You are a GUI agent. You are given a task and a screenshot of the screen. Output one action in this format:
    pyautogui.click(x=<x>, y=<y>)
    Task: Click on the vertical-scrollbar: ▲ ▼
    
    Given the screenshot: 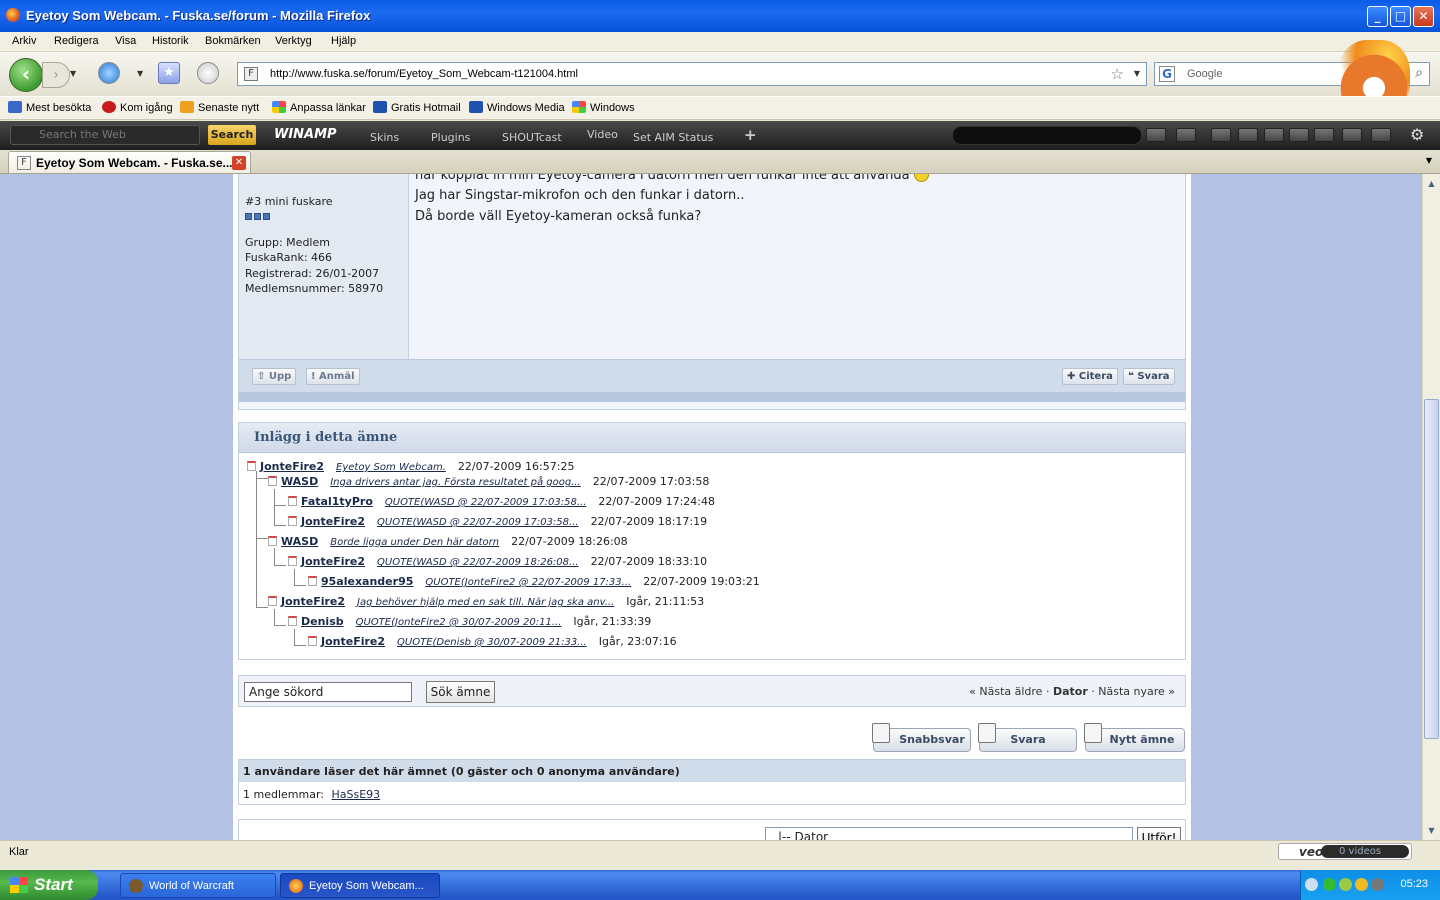 What is the action you would take?
    pyautogui.click(x=1431, y=507)
    